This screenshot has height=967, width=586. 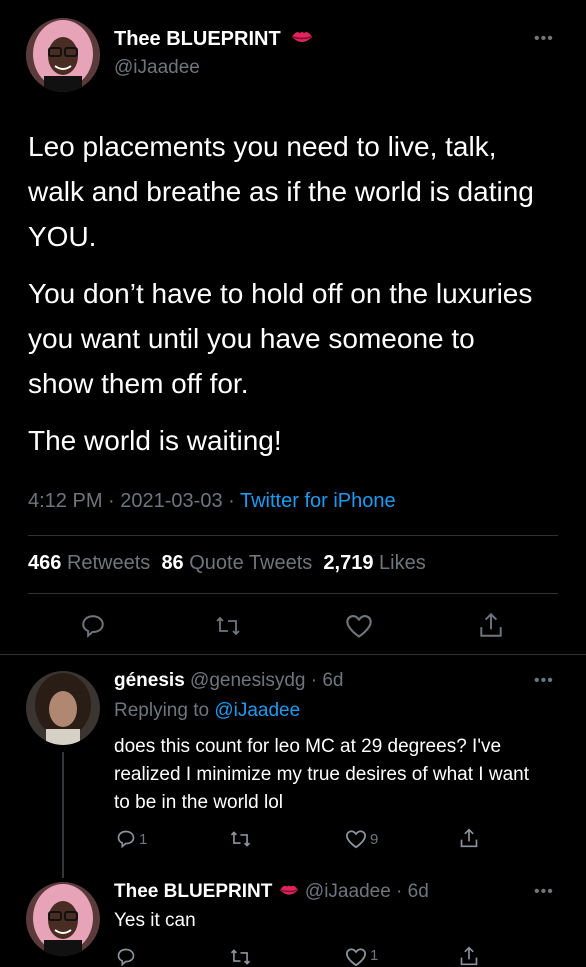 What do you see at coordinates (45, 563) in the screenshot?
I see `retweets-count: 466` at bounding box center [45, 563].